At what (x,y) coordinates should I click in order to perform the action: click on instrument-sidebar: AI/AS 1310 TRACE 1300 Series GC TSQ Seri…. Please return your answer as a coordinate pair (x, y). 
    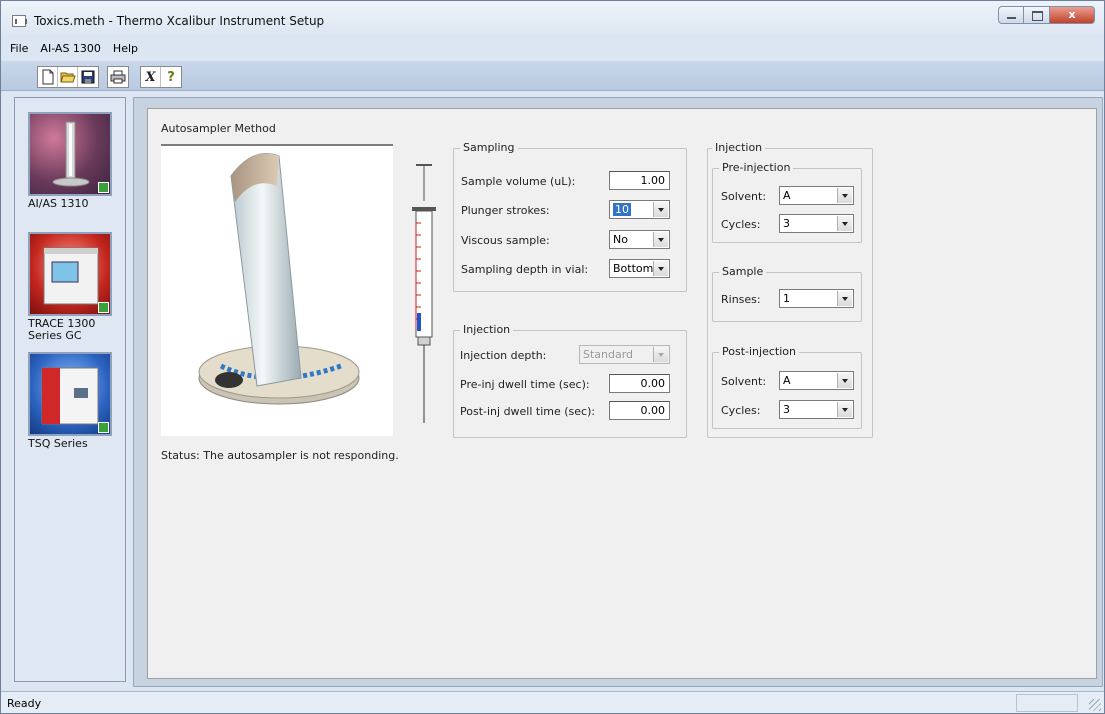
    Looking at the image, I should click on (70, 389).